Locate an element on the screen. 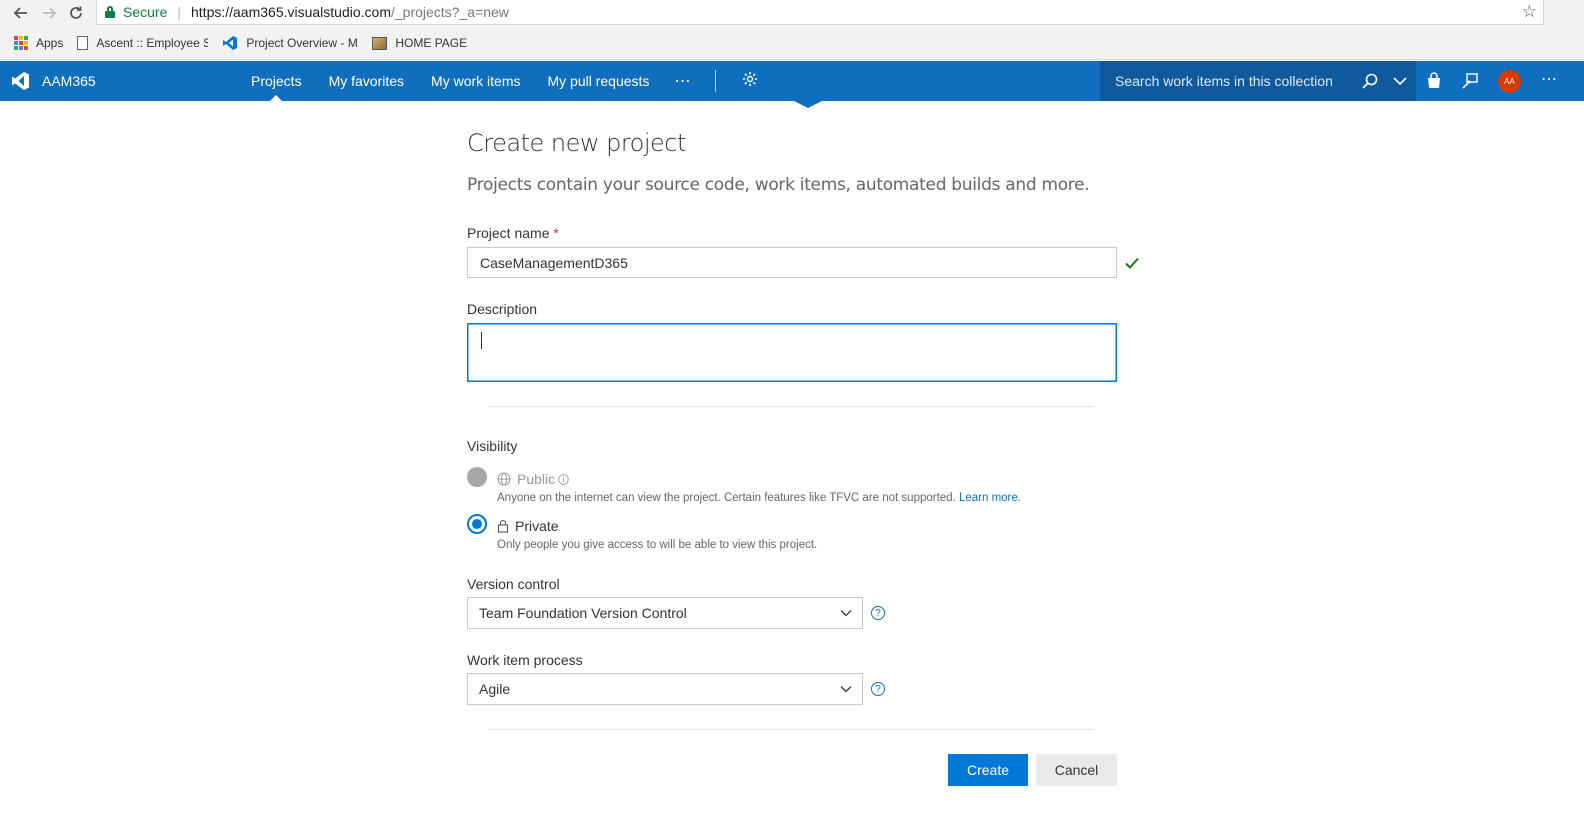 The height and width of the screenshot is (813, 1584). visibility-private-option: Private is located at coordinates (528, 526).